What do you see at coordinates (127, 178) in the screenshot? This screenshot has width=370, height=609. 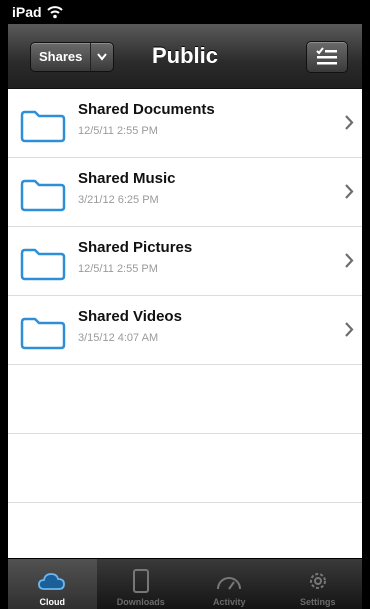 I see `item-name: Shared Music` at bounding box center [127, 178].